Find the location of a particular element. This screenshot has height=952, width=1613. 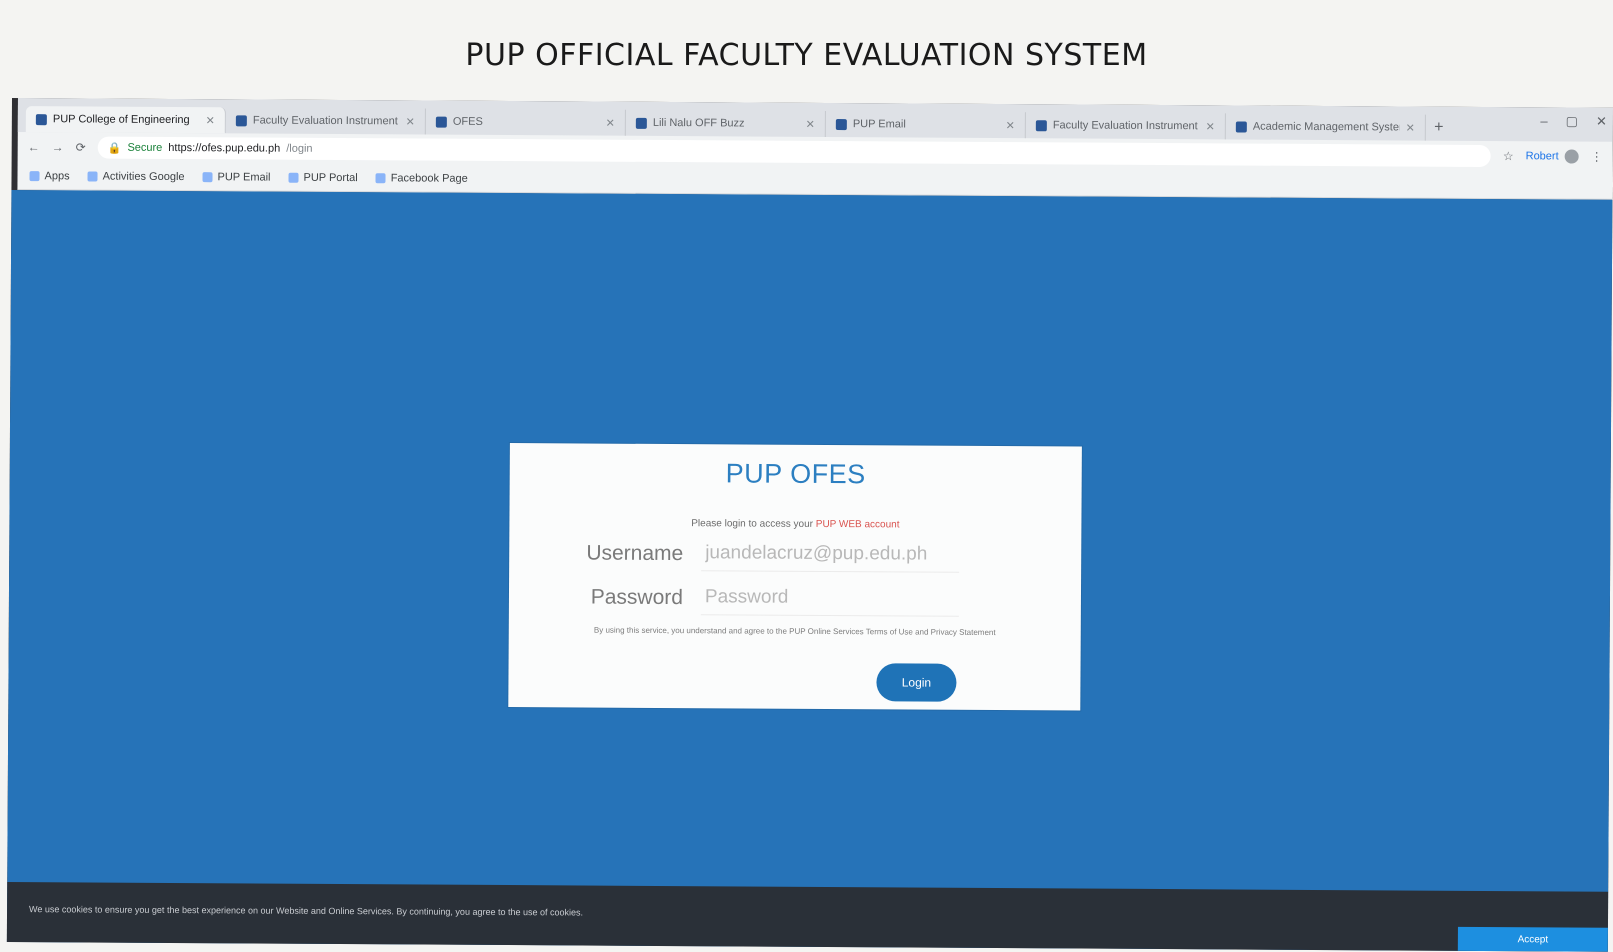

profile-button: Robert is located at coordinates (1552, 156).